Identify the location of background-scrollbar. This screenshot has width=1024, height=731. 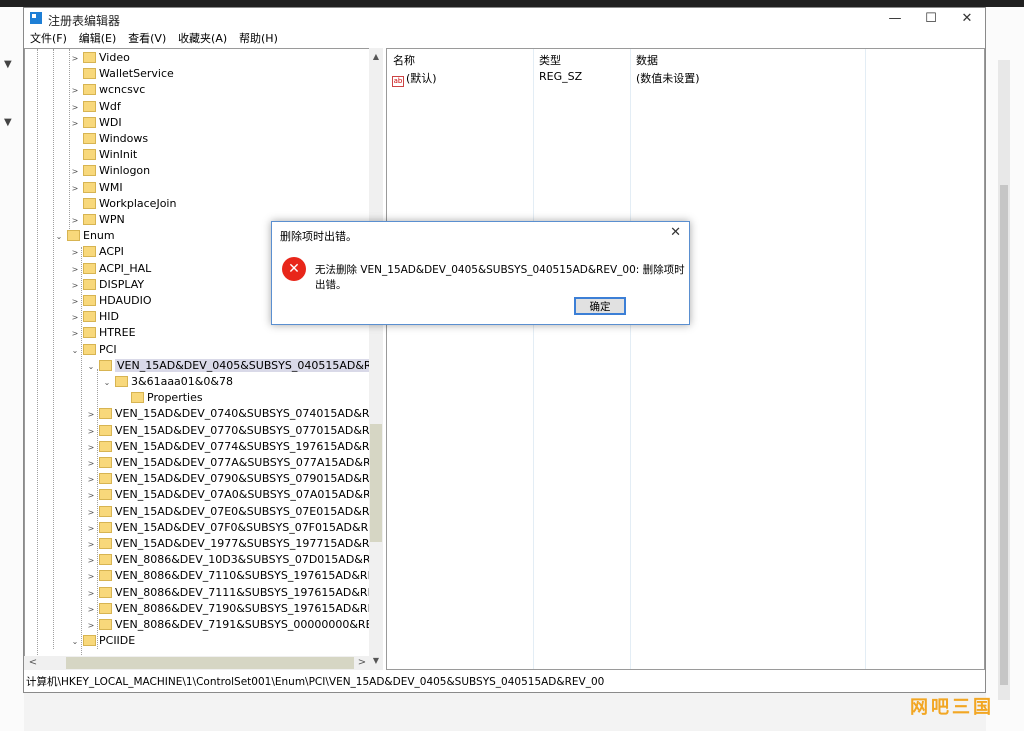
(1004, 380).